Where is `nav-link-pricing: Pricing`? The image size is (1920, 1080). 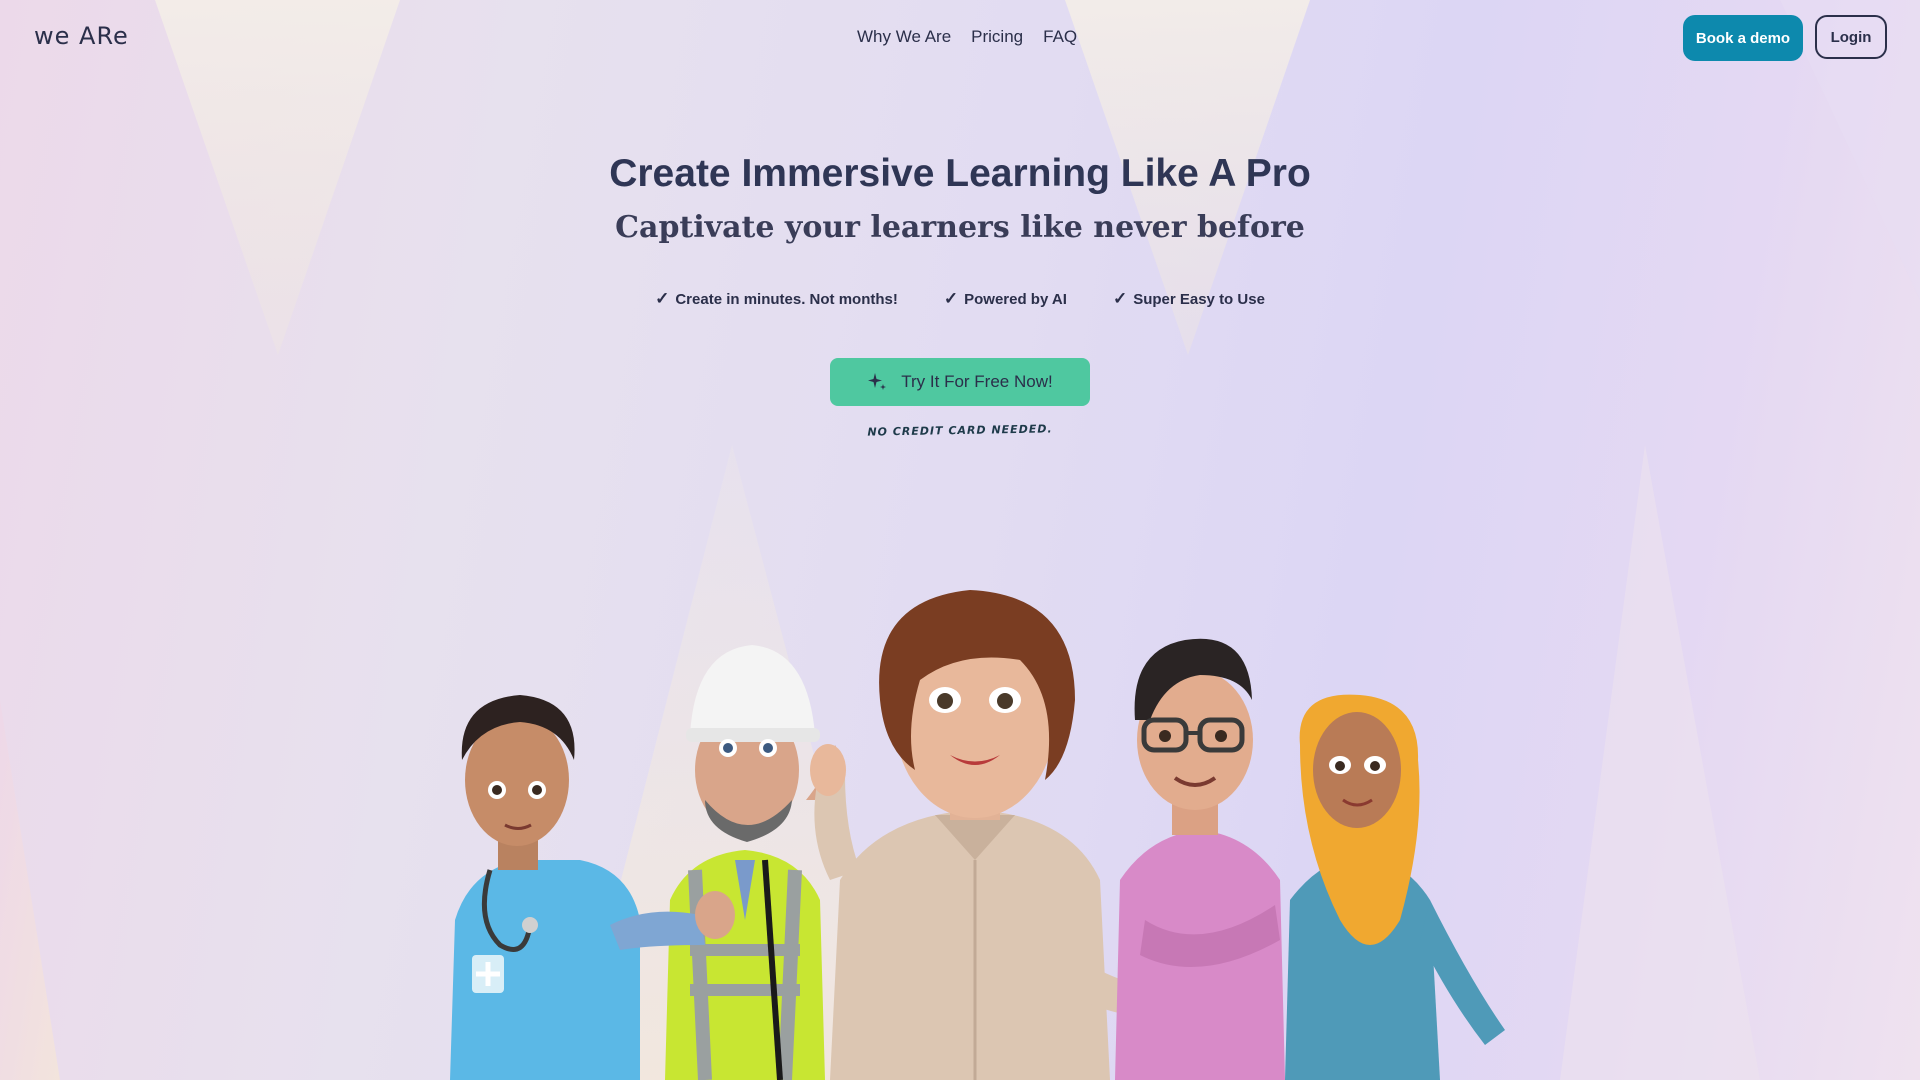
nav-link-pricing: Pricing is located at coordinates (997, 37).